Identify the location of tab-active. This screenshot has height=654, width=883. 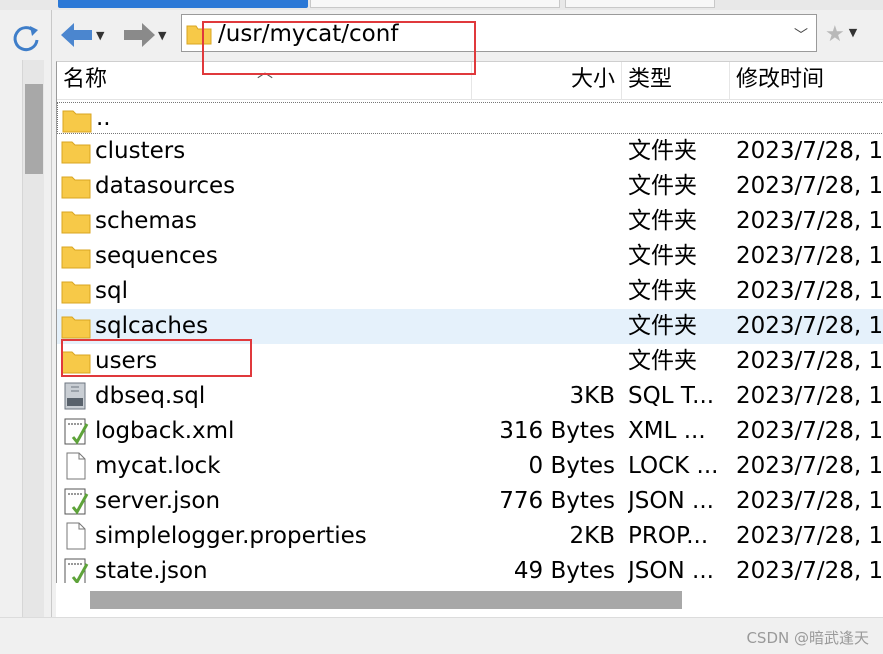
(183, 4).